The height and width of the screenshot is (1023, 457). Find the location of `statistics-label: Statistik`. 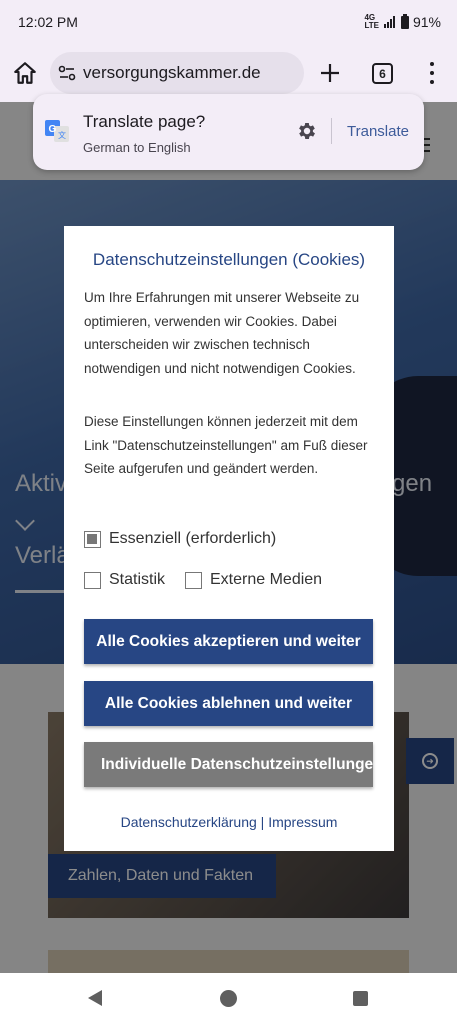

statistics-label: Statistik is located at coordinates (137, 580).